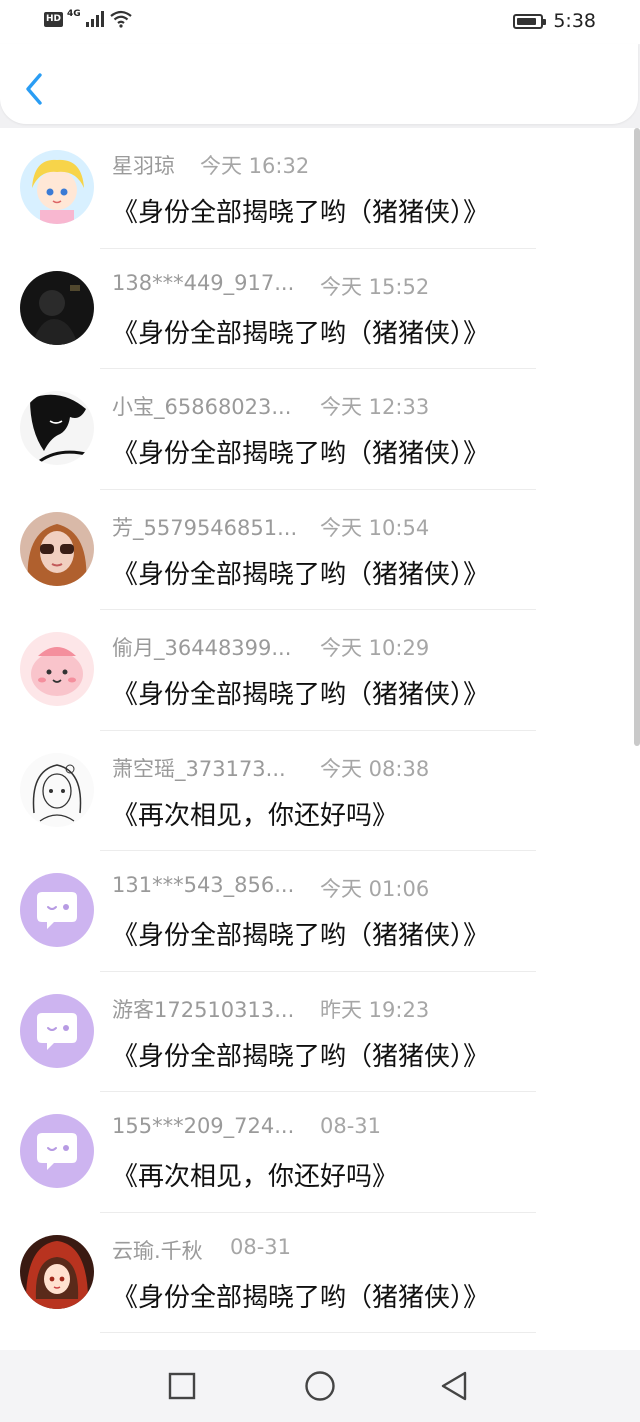 The height and width of the screenshot is (1422, 640). What do you see at coordinates (54, 19) in the screenshot?
I see `hd-badge: HD` at bounding box center [54, 19].